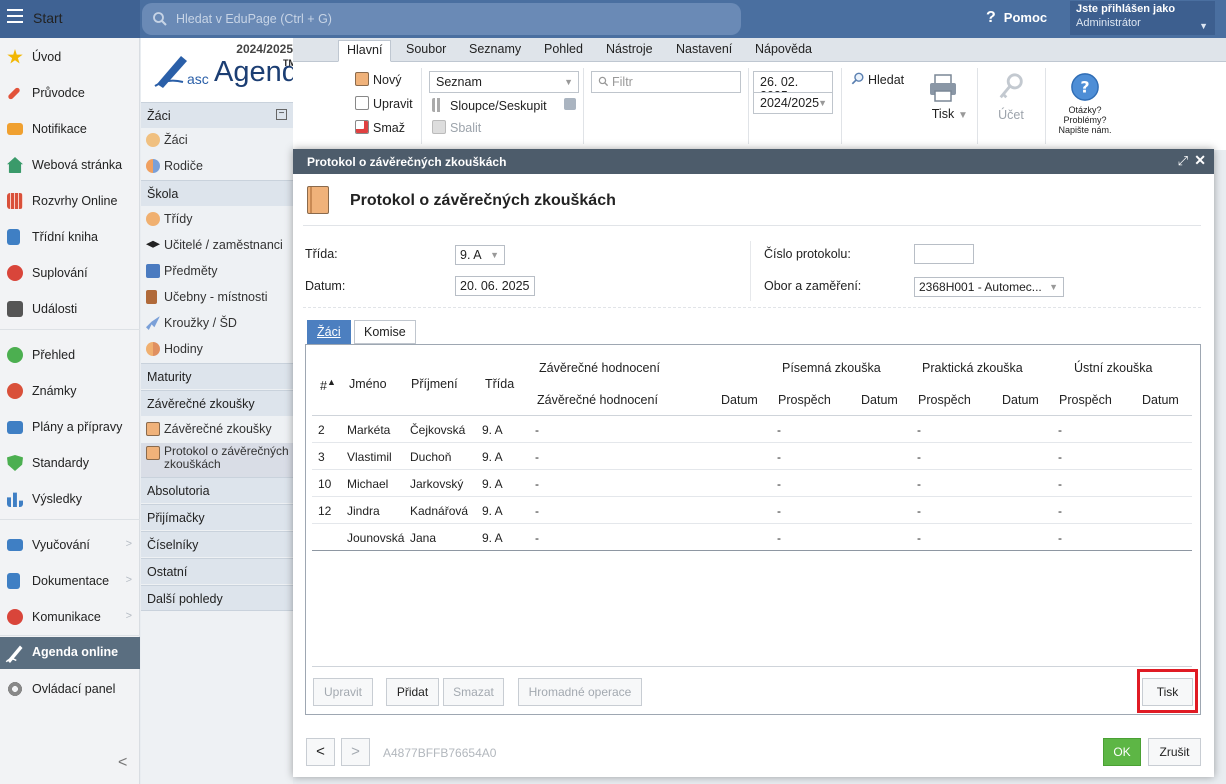 Image resolution: width=1226 pixels, height=784 pixels. What do you see at coordinates (752, 429) in the screenshot?
I see `table-row: 2 Markéta Čejkovská 9. A - - - -` at bounding box center [752, 429].